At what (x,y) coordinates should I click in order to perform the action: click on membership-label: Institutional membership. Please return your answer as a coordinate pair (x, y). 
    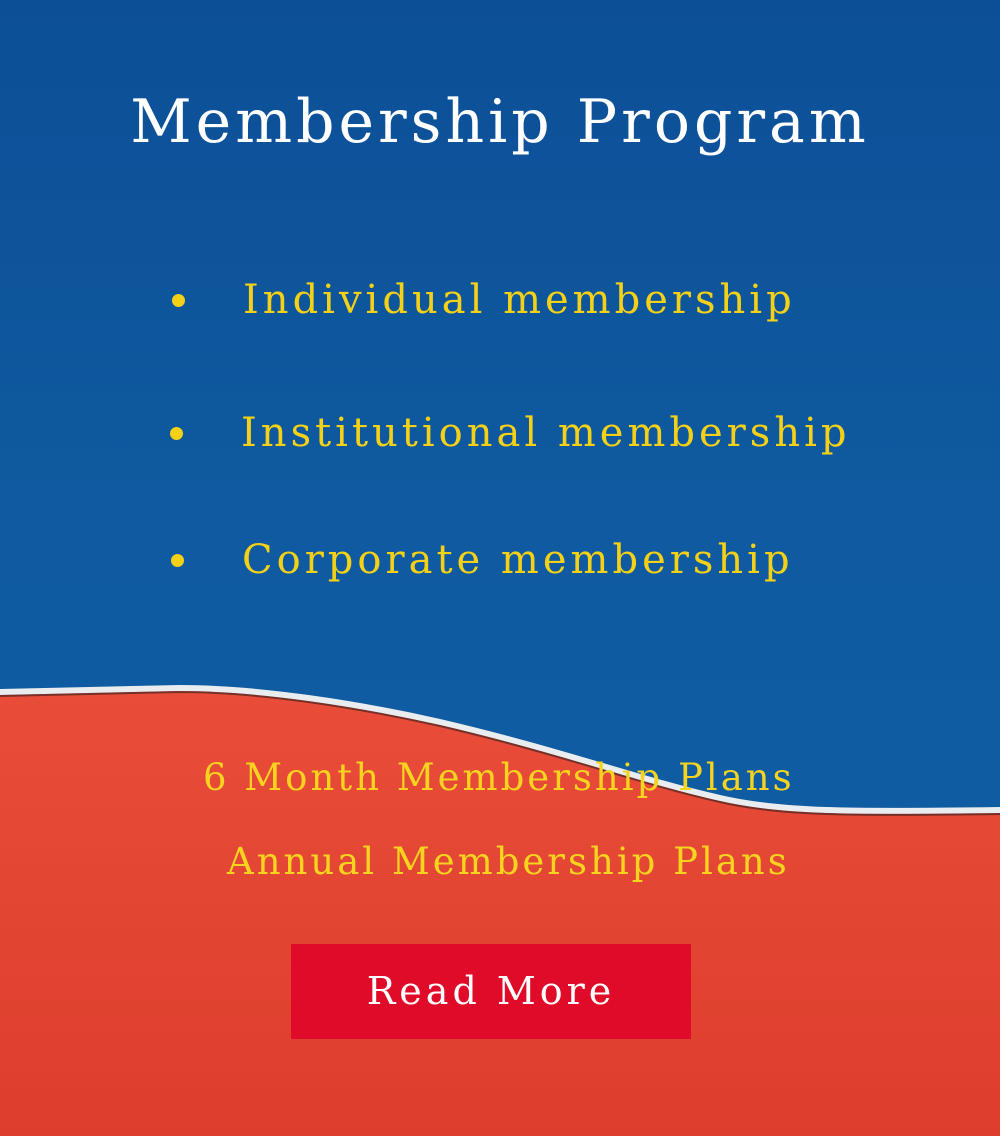
    Looking at the image, I should click on (546, 433).